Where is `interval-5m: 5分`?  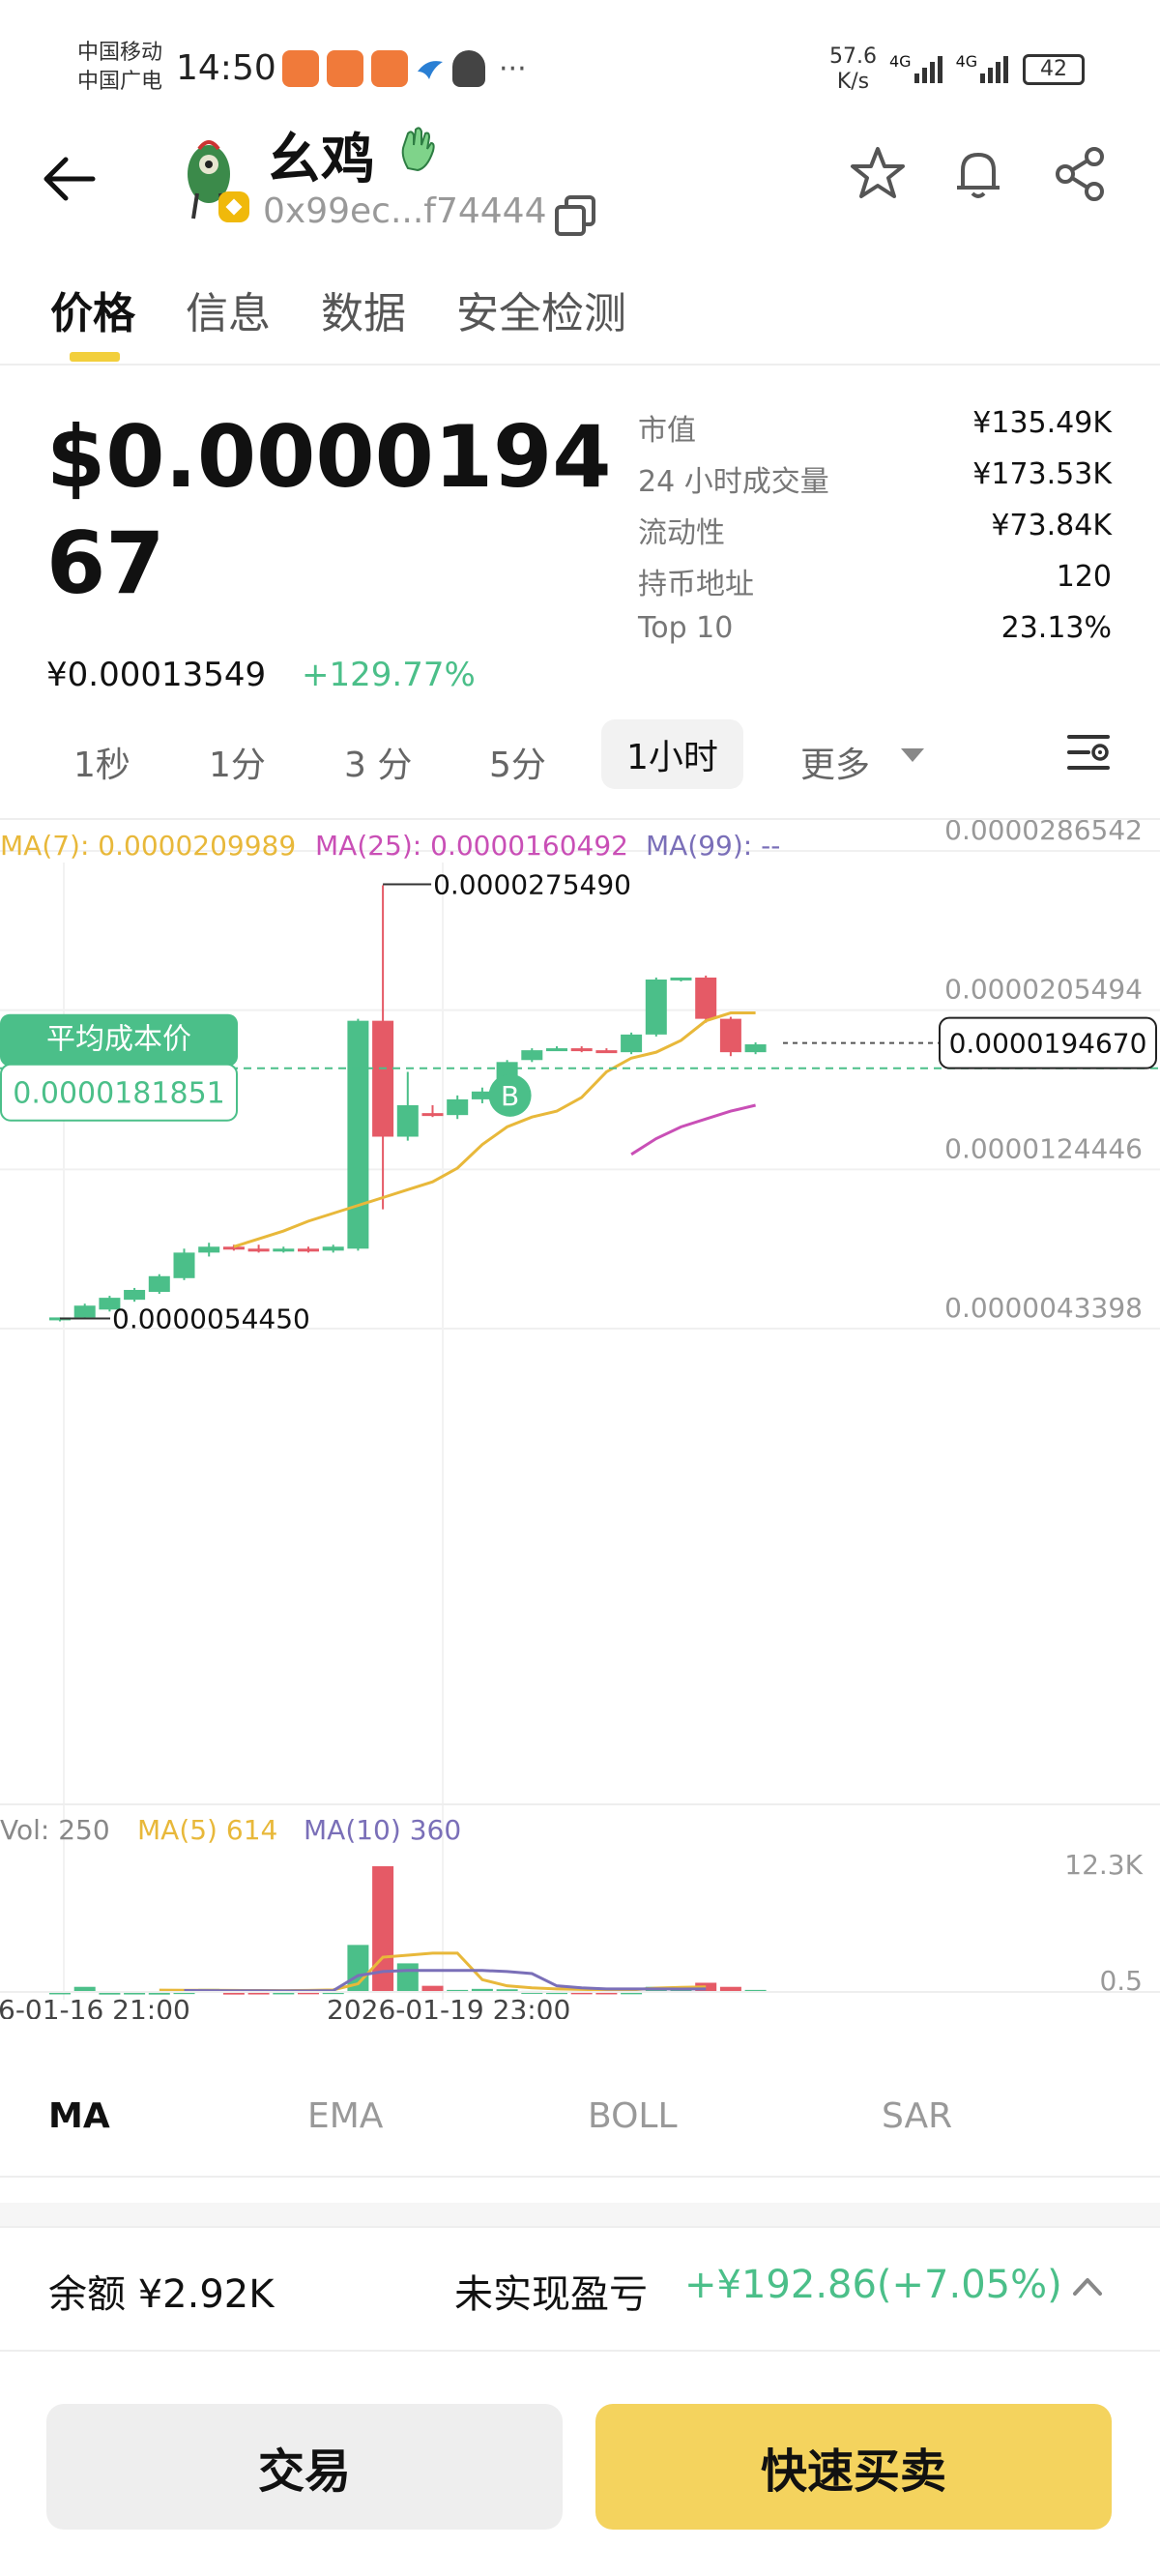 interval-5m: 5分 is located at coordinates (518, 762).